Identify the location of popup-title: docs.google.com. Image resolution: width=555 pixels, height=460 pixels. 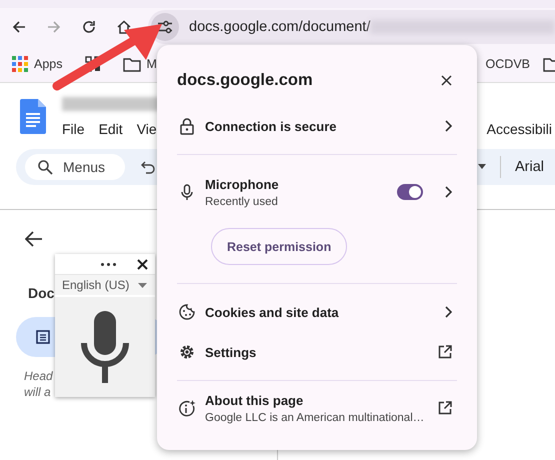
(245, 80).